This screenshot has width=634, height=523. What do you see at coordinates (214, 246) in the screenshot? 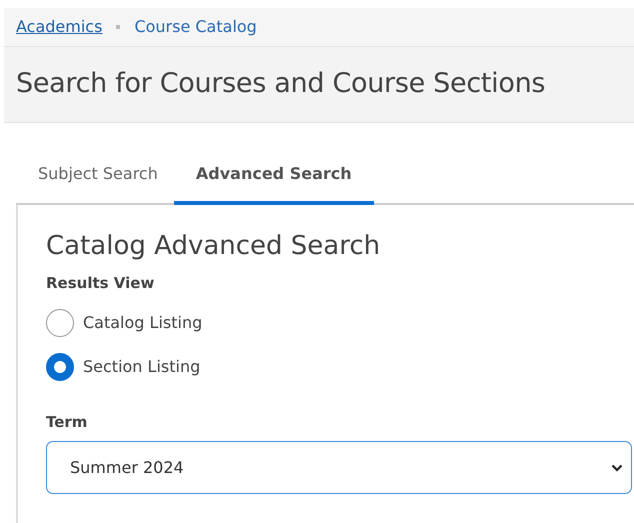
I see `panel-title: Catalog Advanced Search` at bounding box center [214, 246].